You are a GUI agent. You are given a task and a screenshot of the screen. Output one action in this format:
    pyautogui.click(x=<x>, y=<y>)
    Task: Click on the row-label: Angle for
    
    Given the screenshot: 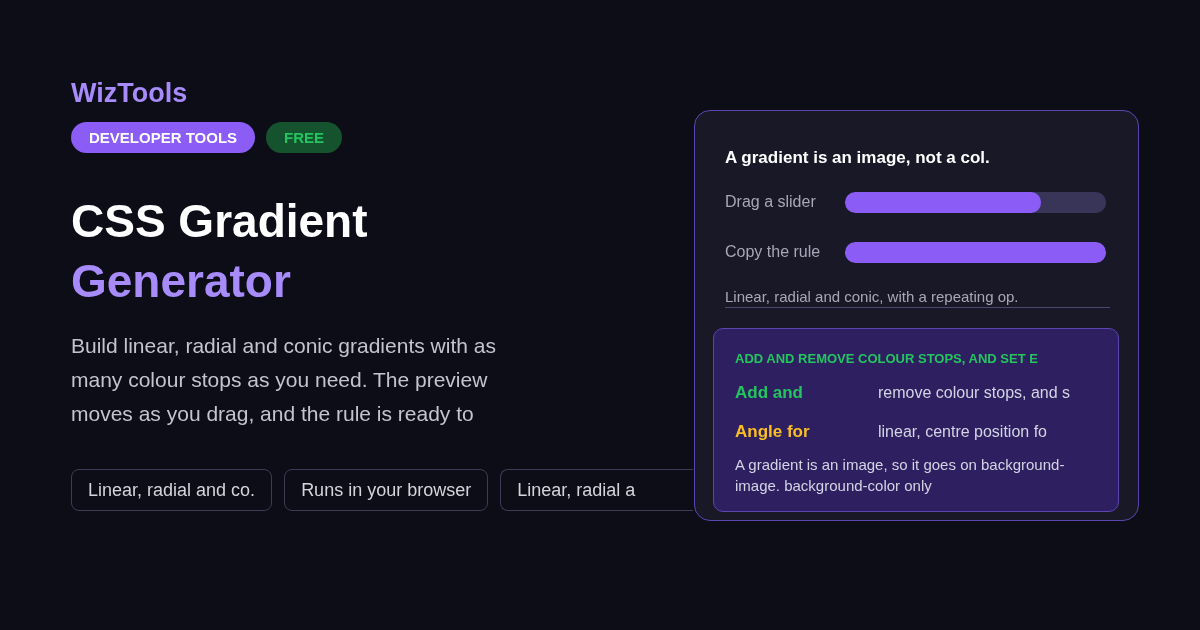 What is the action you would take?
    pyautogui.click(x=773, y=432)
    